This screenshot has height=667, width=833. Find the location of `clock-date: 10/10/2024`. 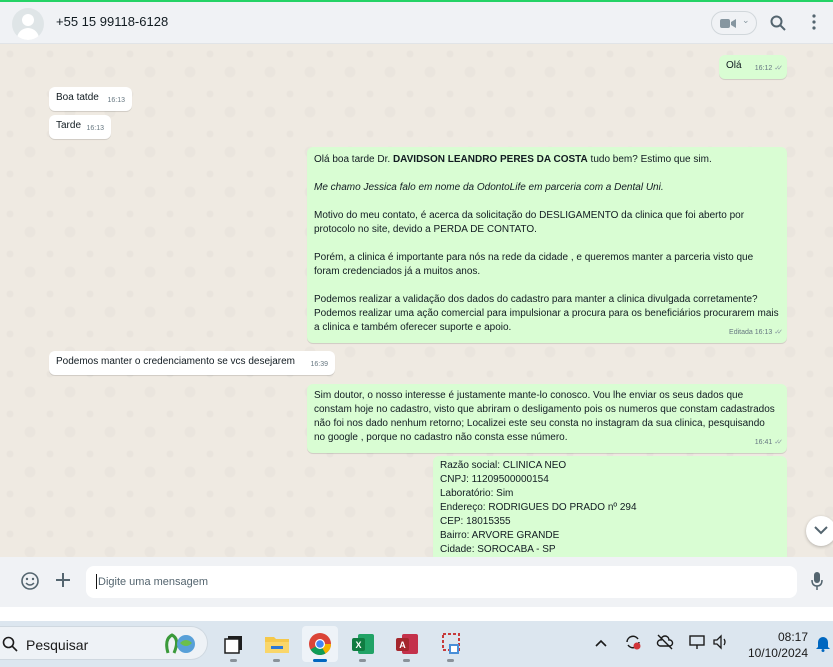

clock-date: 10/10/2024 is located at coordinates (777, 653).